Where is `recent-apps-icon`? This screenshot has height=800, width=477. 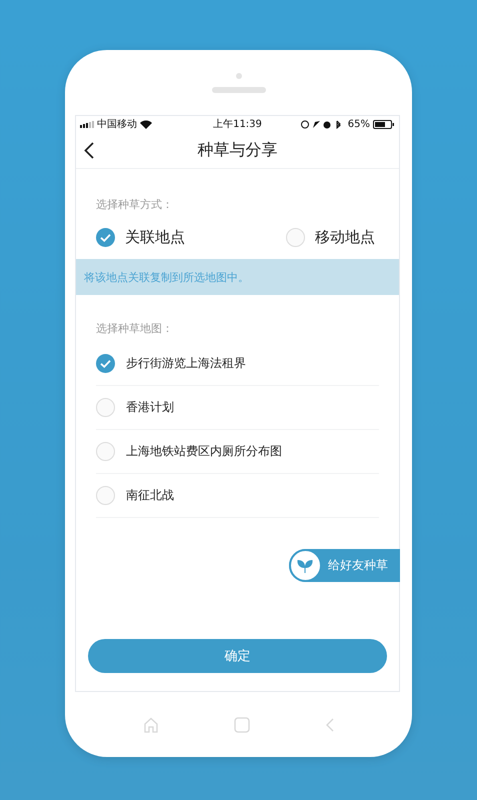 recent-apps-icon is located at coordinates (242, 724).